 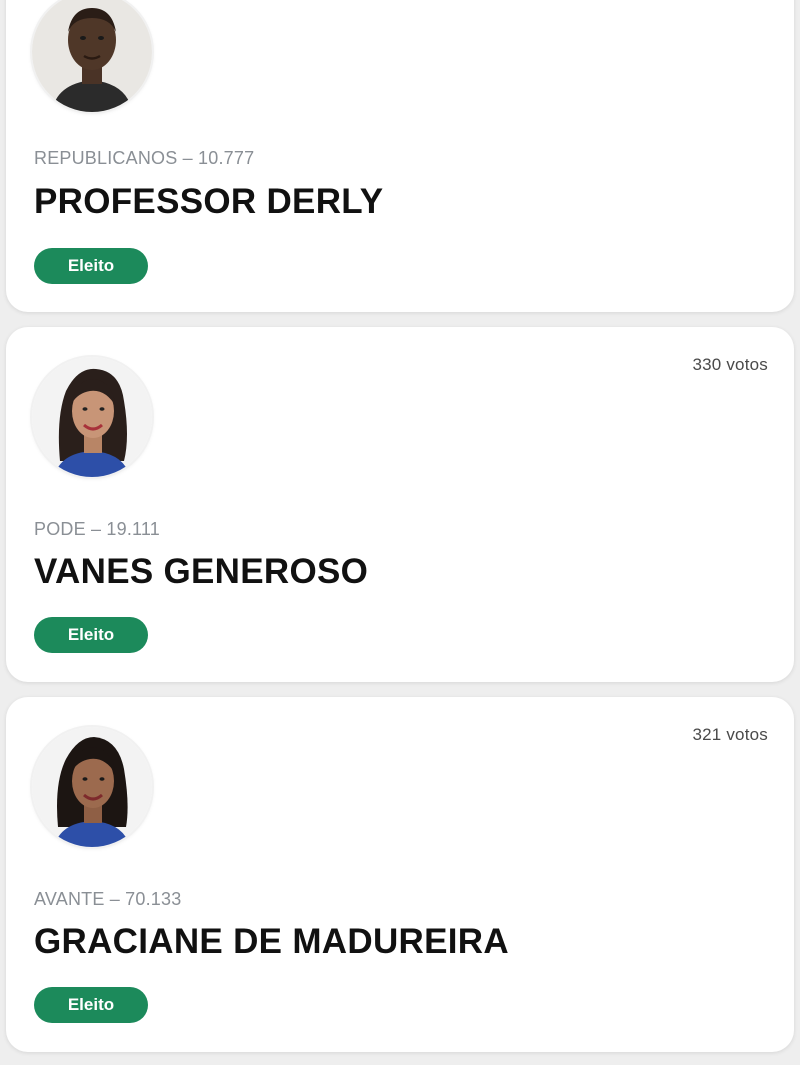 What do you see at coordinates (201, 571) in the screenshot?
I see `candidate-name: VANES GENEROSO` at bounding box center [201, 571].